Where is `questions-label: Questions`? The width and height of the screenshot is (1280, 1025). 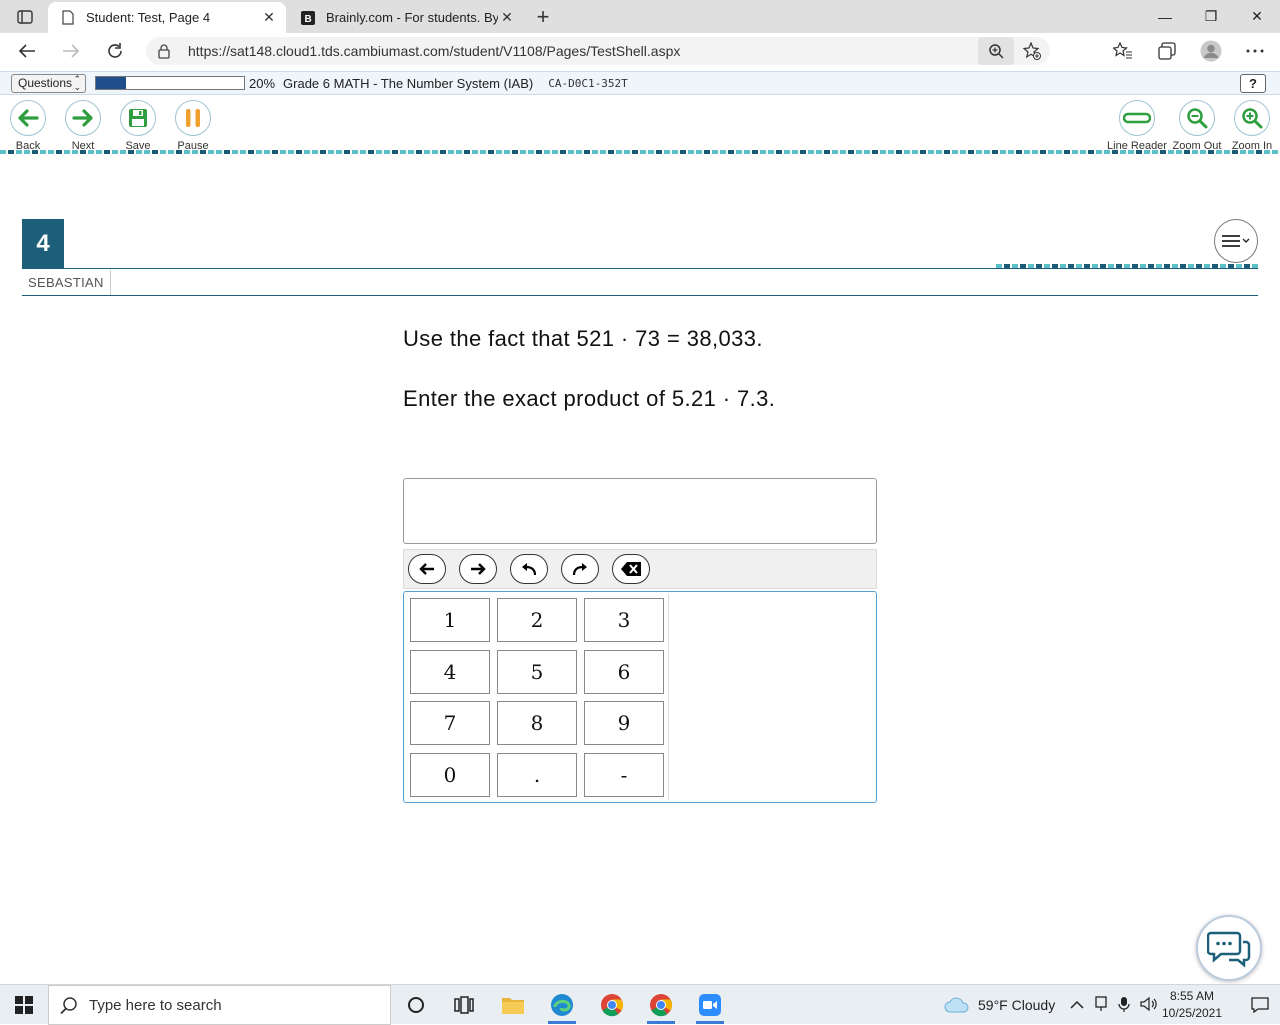
questions-label: Questions is located at coordinates (45, 83).